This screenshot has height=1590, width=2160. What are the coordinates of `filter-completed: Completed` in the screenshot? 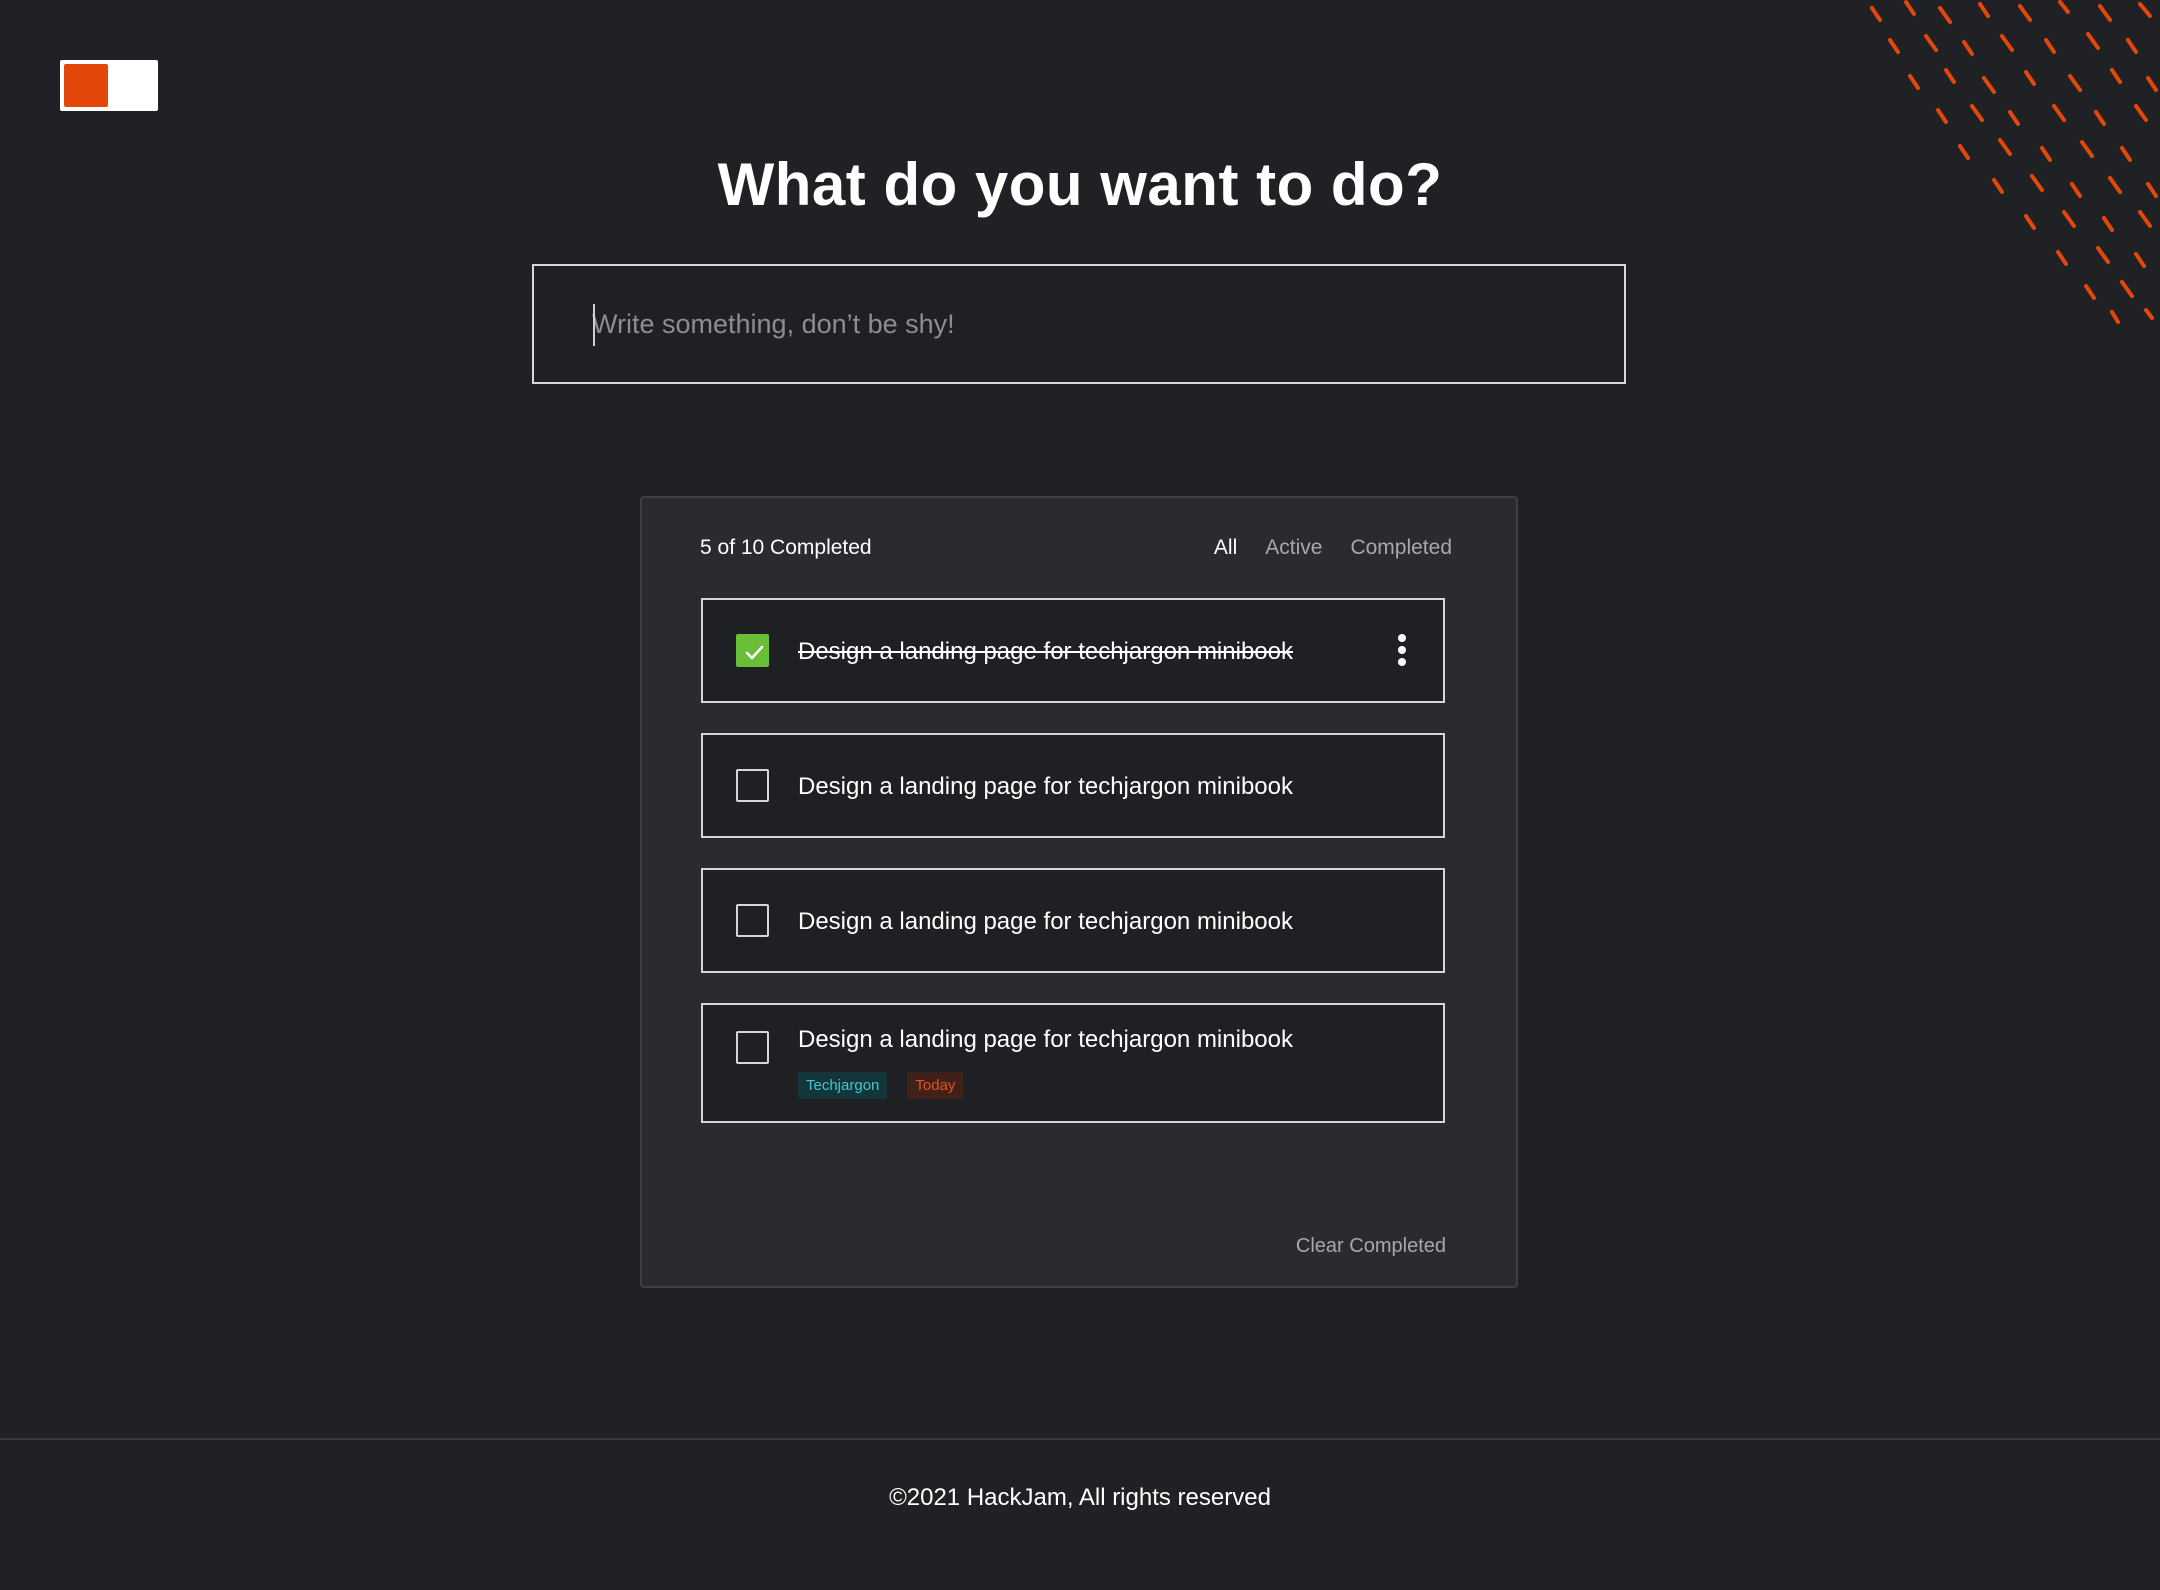 It's located at (1401, 548).